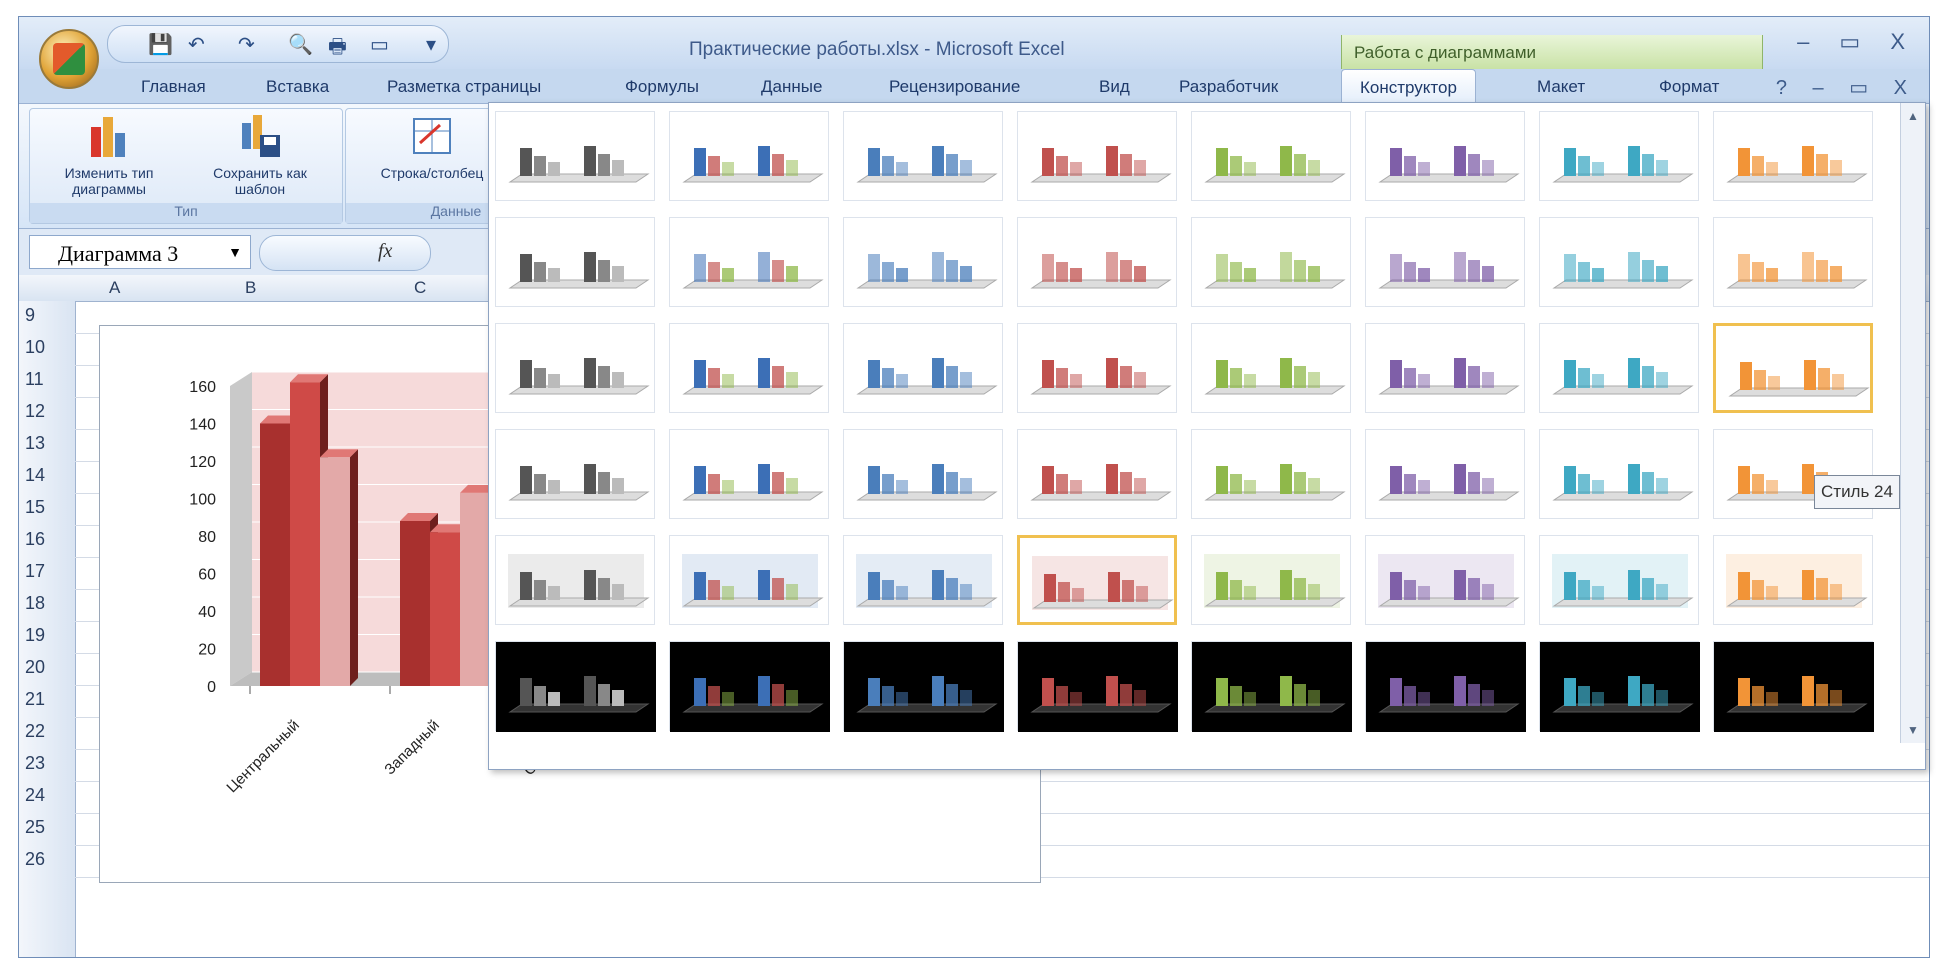  Describe the element at coordinates (1561, 87) in the screenshot. I see `tab-layout: Макет` at that location.